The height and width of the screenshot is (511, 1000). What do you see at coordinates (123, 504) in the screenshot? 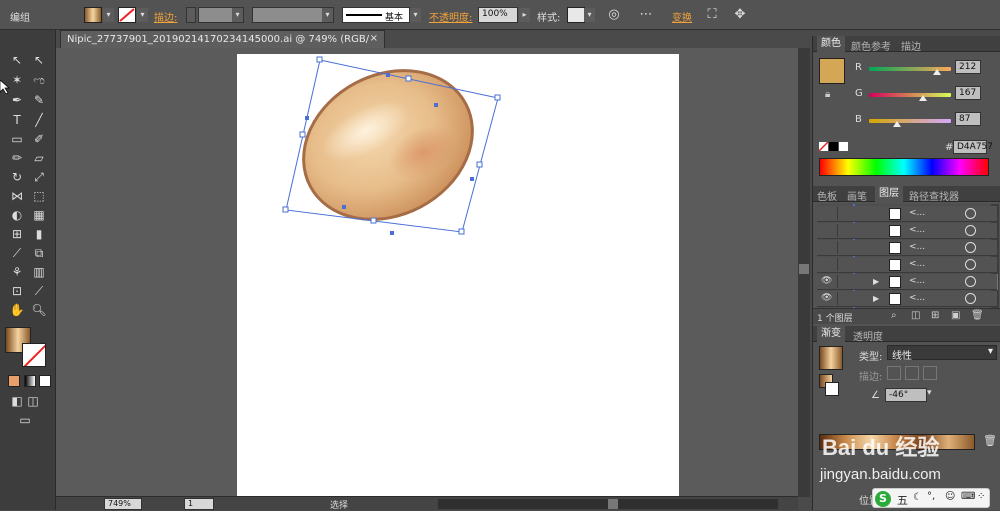
I see `zoom-field: 749%` at bounding box center [123, 504].